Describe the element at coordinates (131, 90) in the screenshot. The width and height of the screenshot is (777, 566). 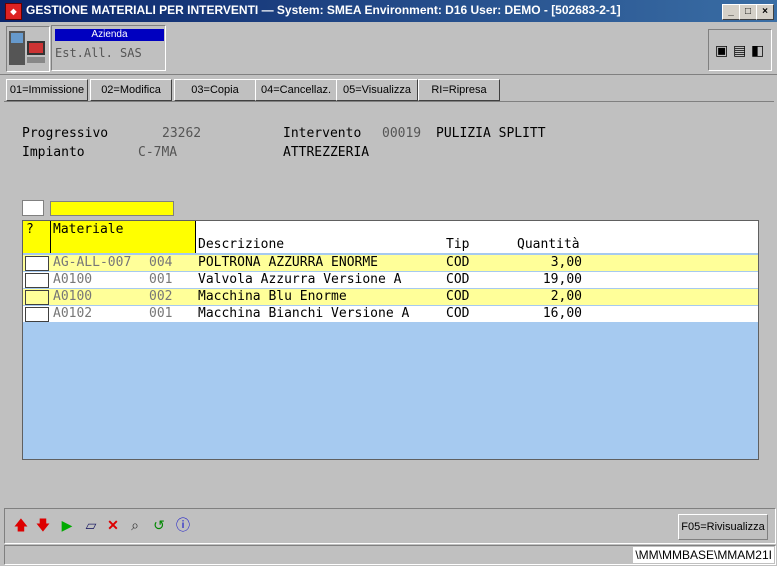
I see `btn-modifica: 02=Modifica` at that location.